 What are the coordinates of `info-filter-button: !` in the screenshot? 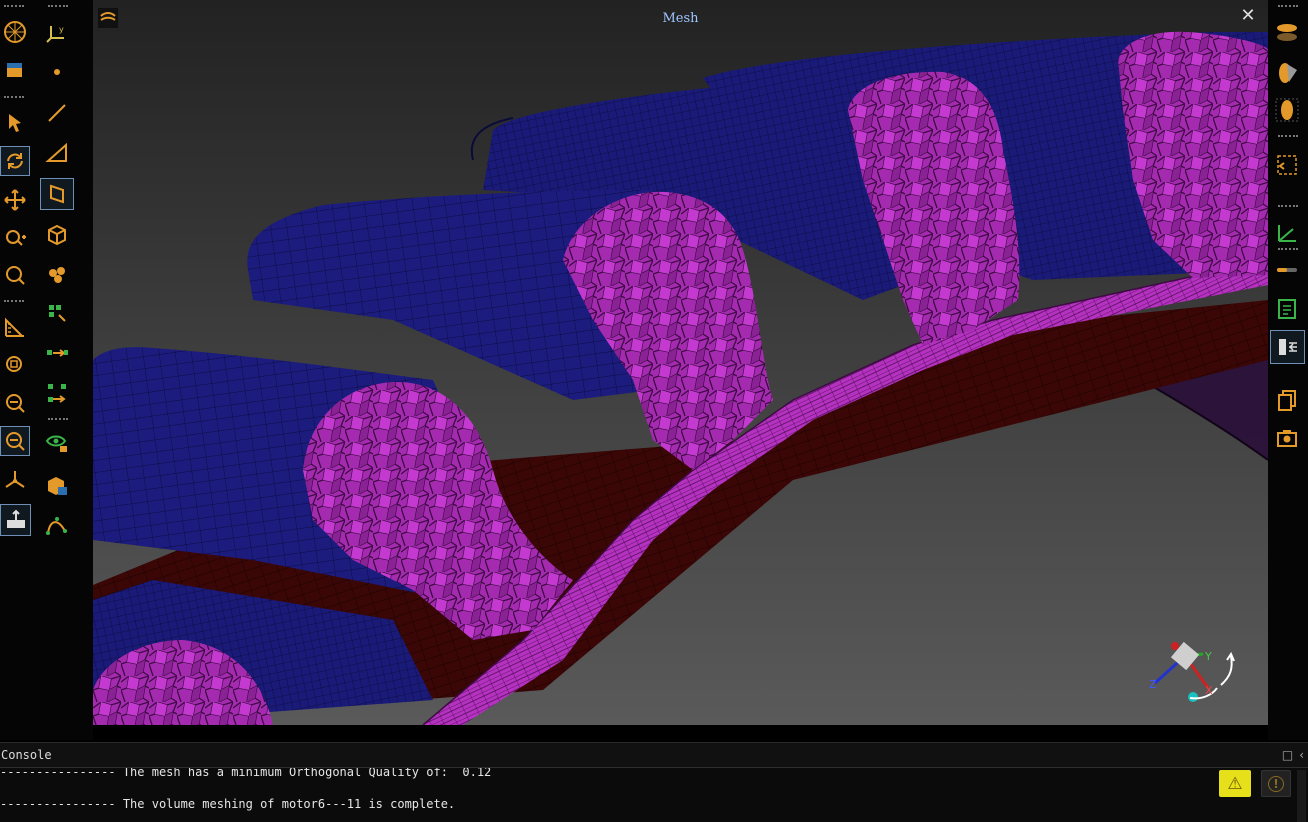 It's located at (1276, 783).